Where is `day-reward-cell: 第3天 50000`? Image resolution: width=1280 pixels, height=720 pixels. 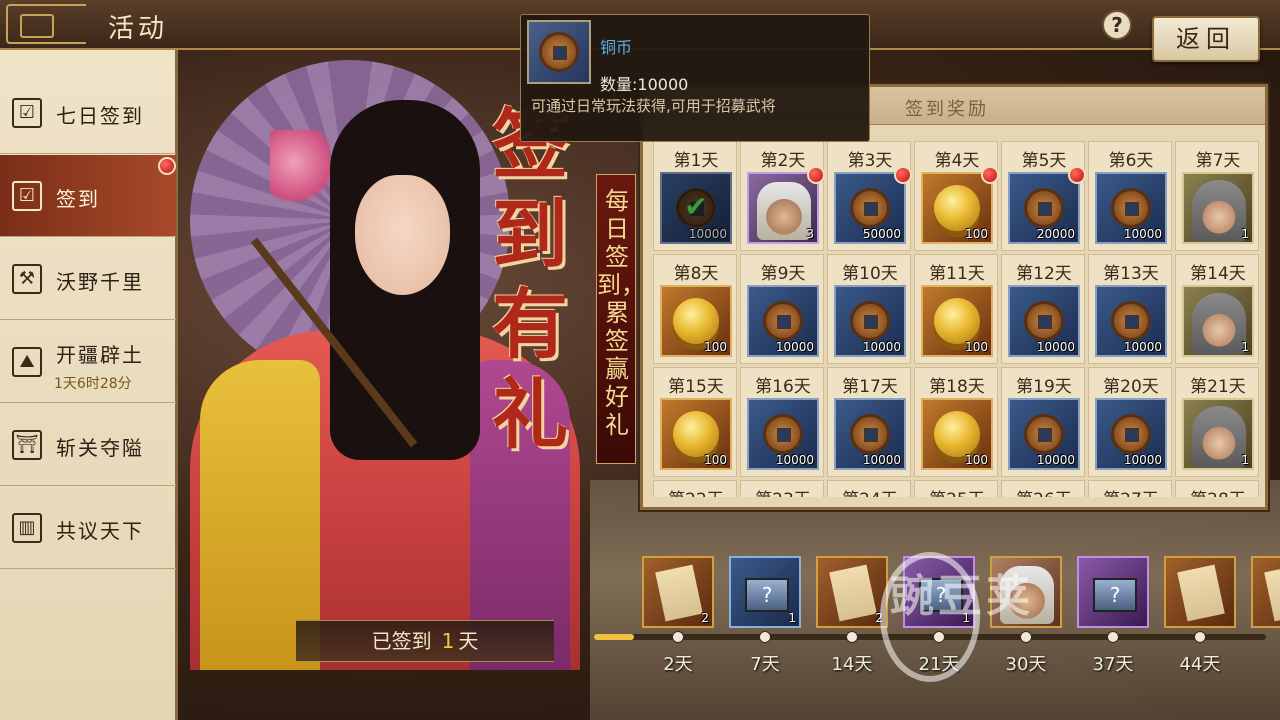
day-reward-cell: 第3天 50000 is located at coordinates (869, 196).